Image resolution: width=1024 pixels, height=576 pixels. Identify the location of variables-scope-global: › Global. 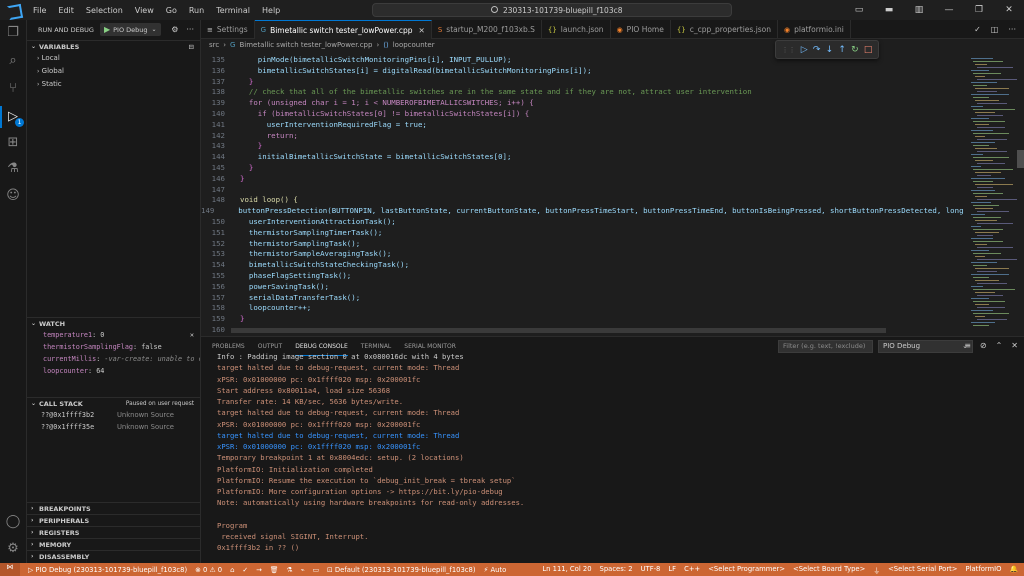
(113, 71).